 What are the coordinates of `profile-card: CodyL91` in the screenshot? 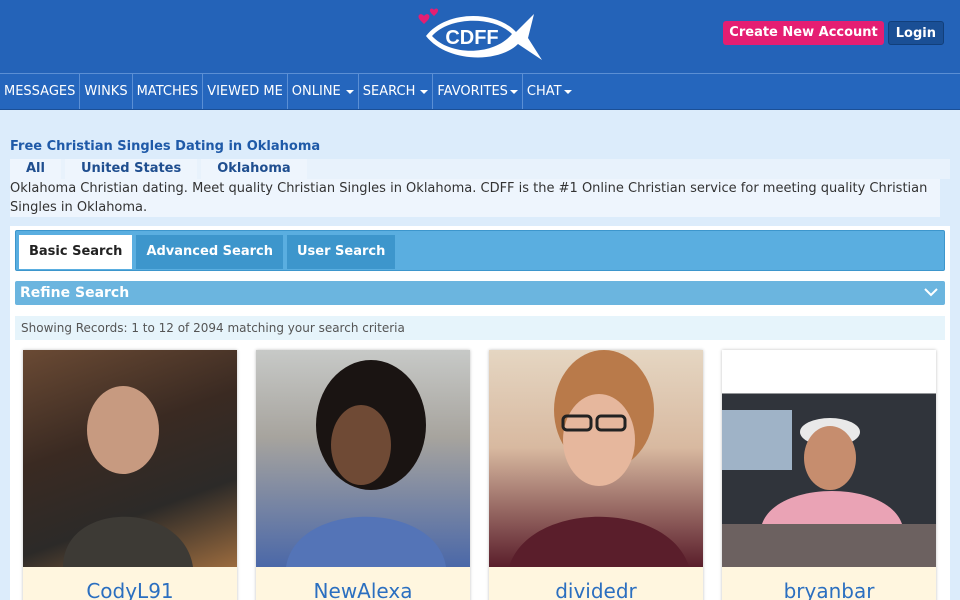 It's located at (130, 475).